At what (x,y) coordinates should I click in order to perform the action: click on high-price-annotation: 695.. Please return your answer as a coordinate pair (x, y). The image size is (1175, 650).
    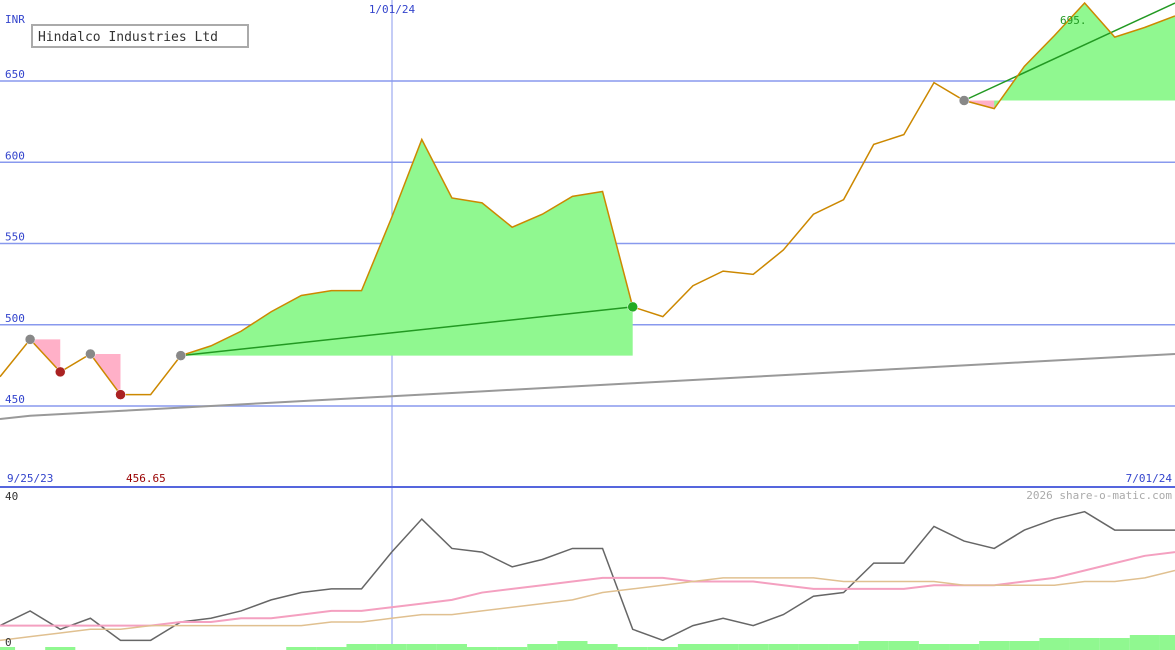
    Looking at the image, I should click on (1073, 20).